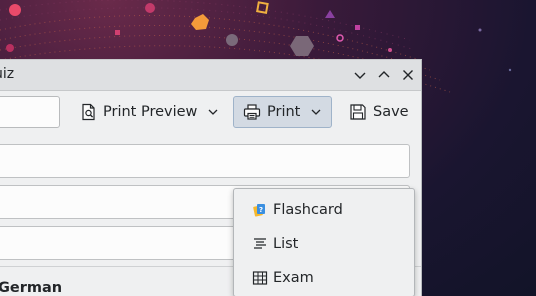  Describe the element at coordinates (293, 278) in the screenshot. I see `menu-item-label: Exam` at that location.